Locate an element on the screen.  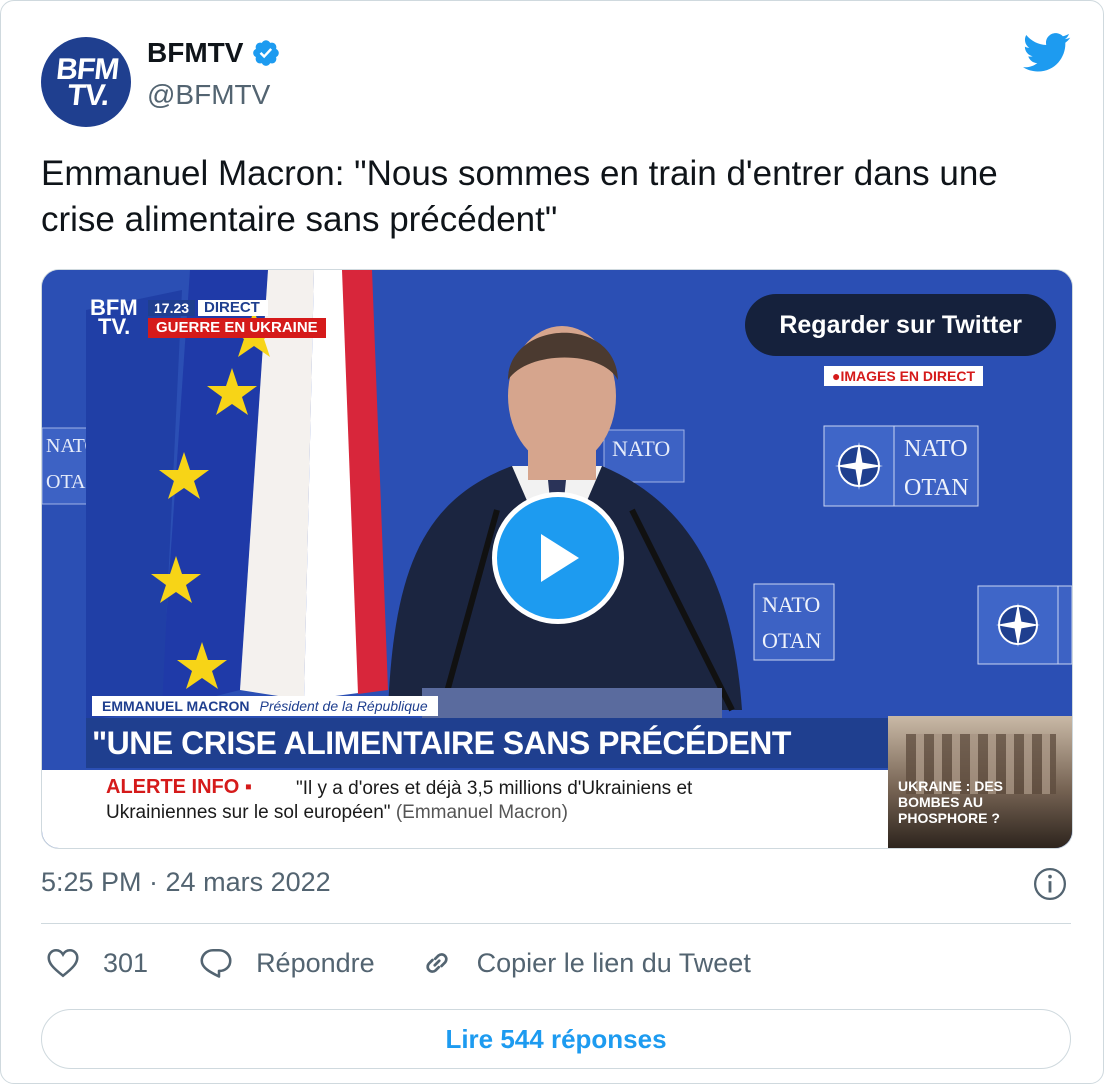
play-button is located at coordinates (558, 558).